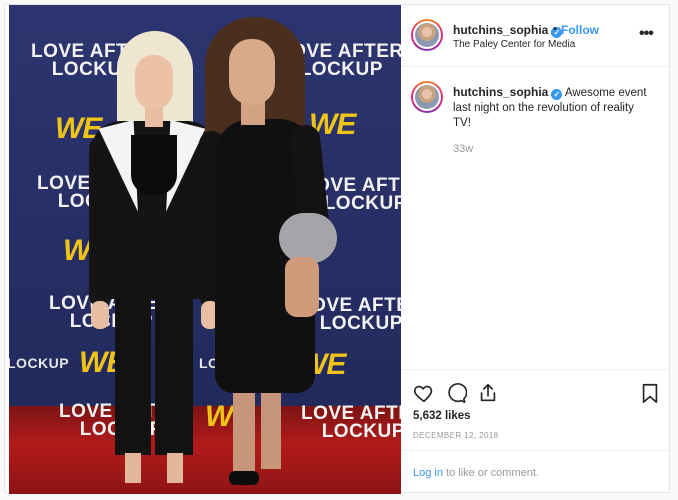  I want to click on post-date: DECEMBER 12, 2018, so click(456, 435).